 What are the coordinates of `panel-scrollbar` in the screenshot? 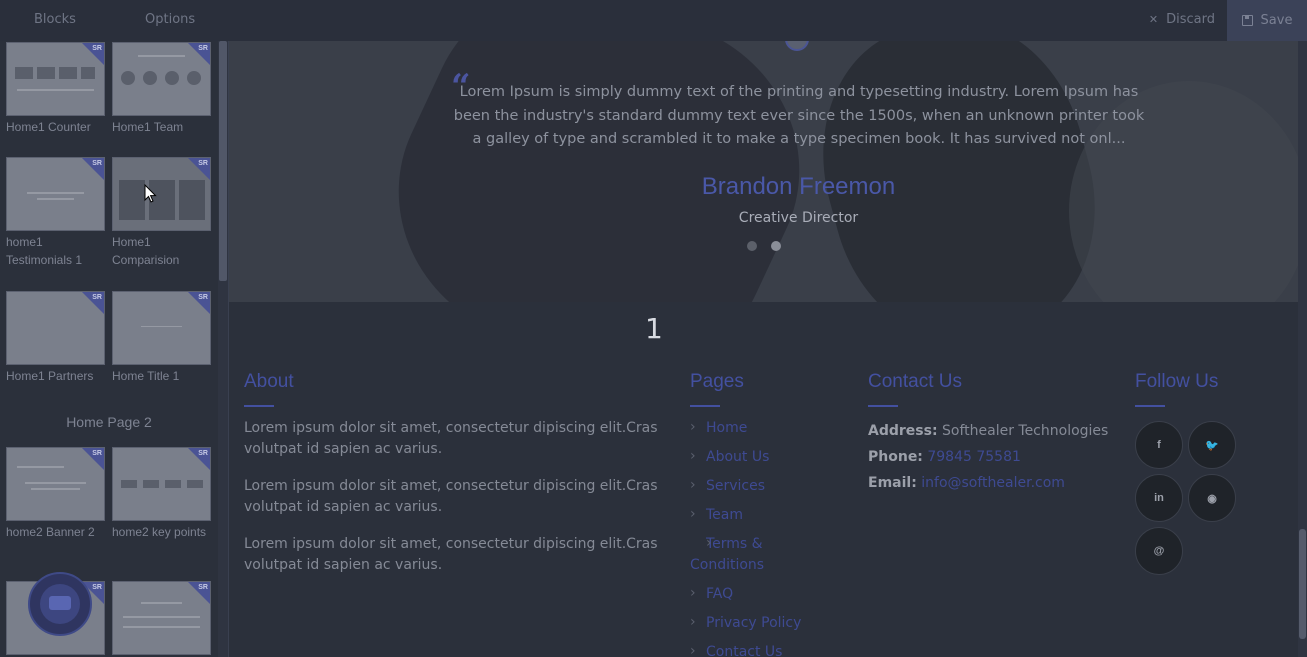 It's located at (223, 349).